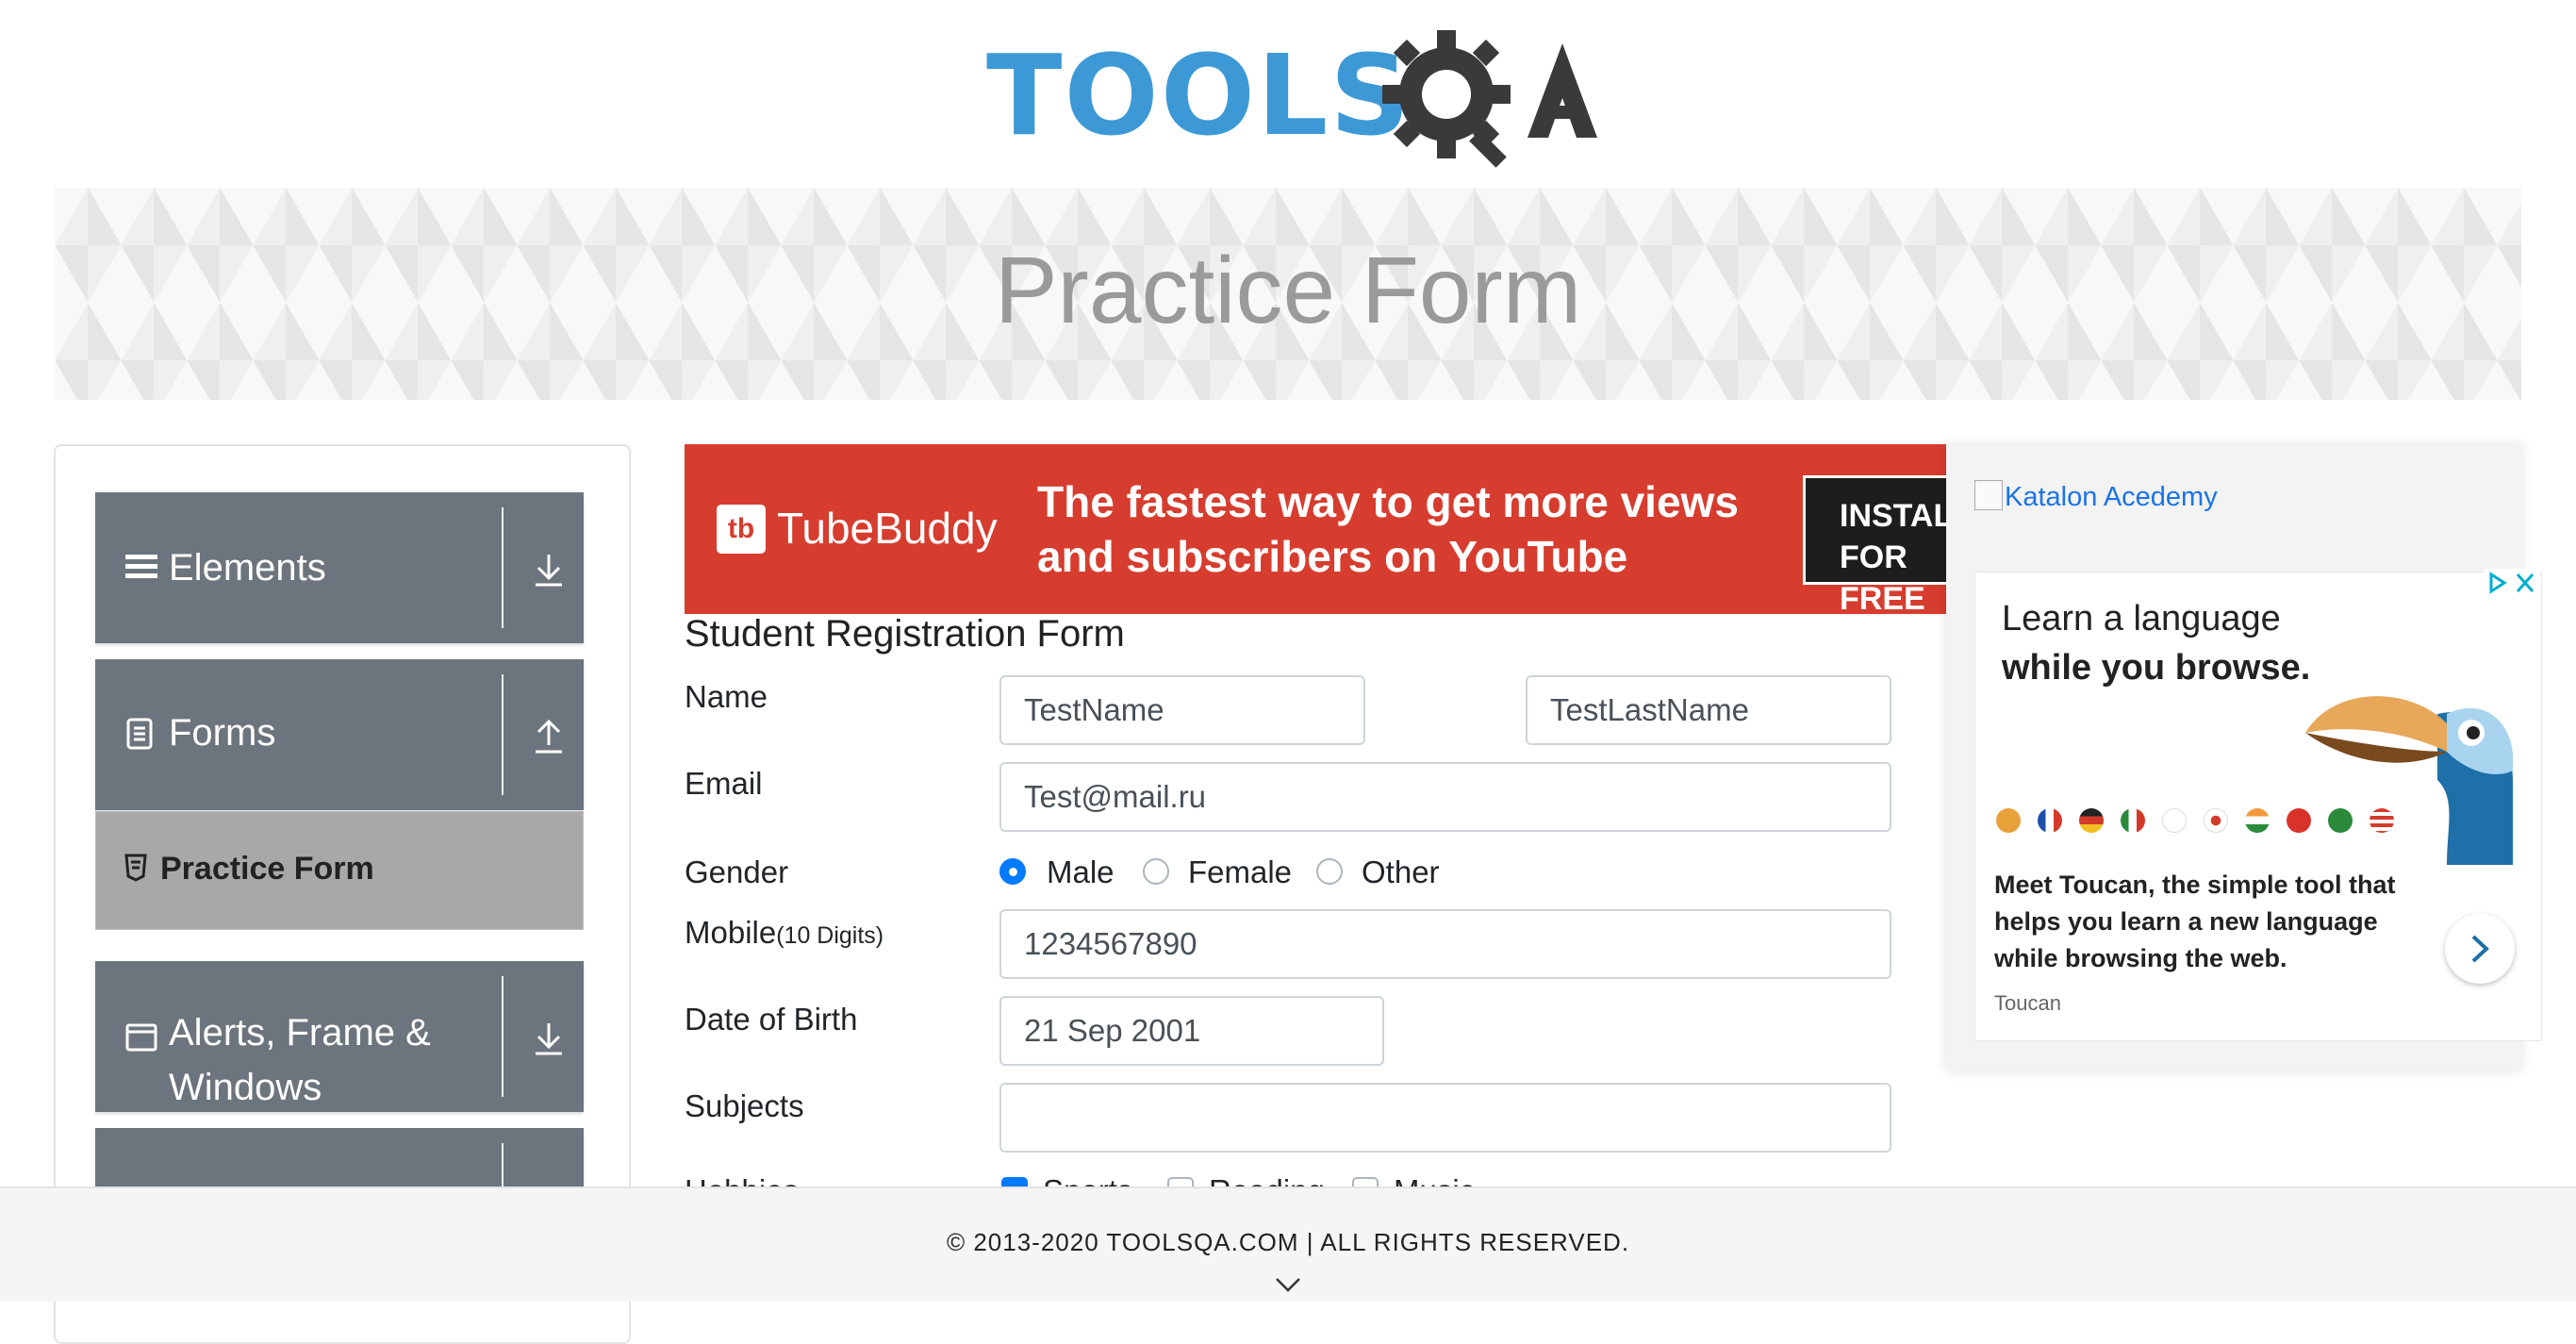  What do you see at coordinates (1445, 944) in the screenshot?
I see `mobile-input` at bounding box center [1445, 944].